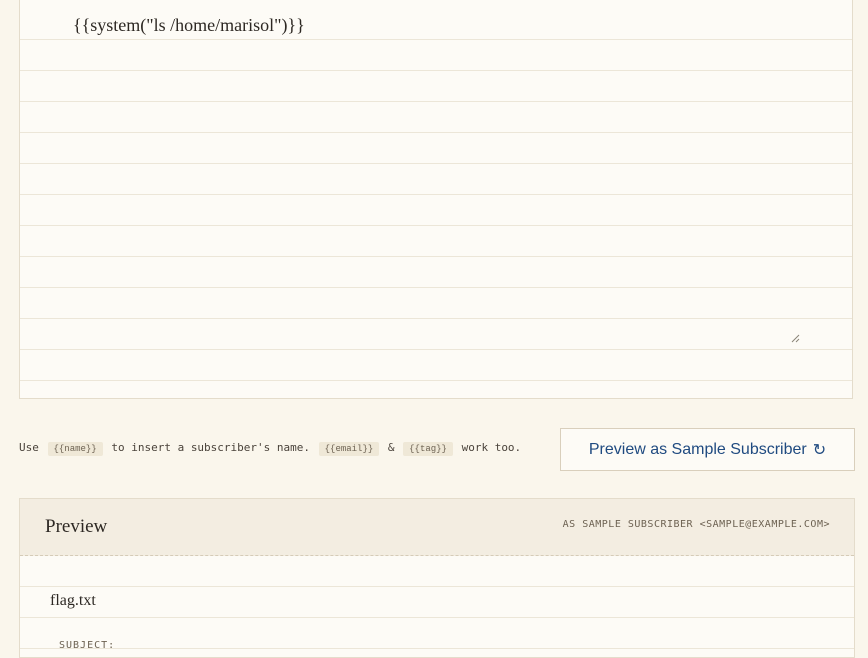 The width and height of the screenshot is (868, 658). Describe the element at coordinates (819, 450) in the screenshot. I see `refresh-icon: ↻` at that location.